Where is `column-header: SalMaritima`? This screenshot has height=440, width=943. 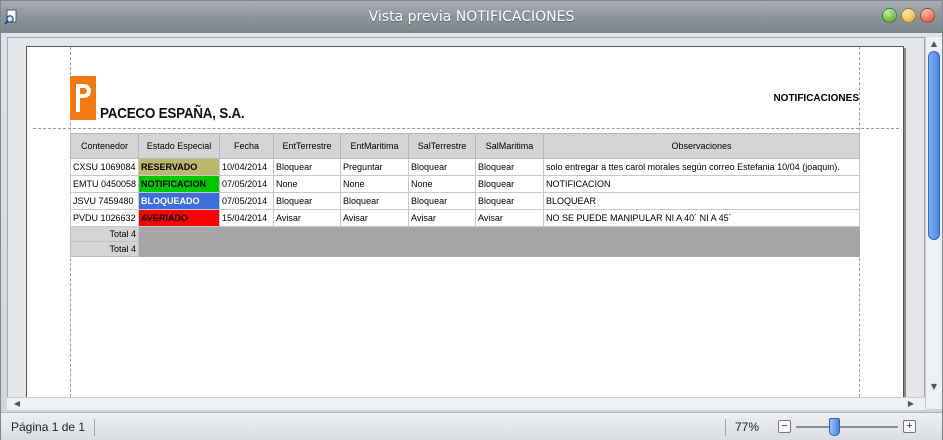 column-header: SalMaritima is located at coordinates (510, 146).